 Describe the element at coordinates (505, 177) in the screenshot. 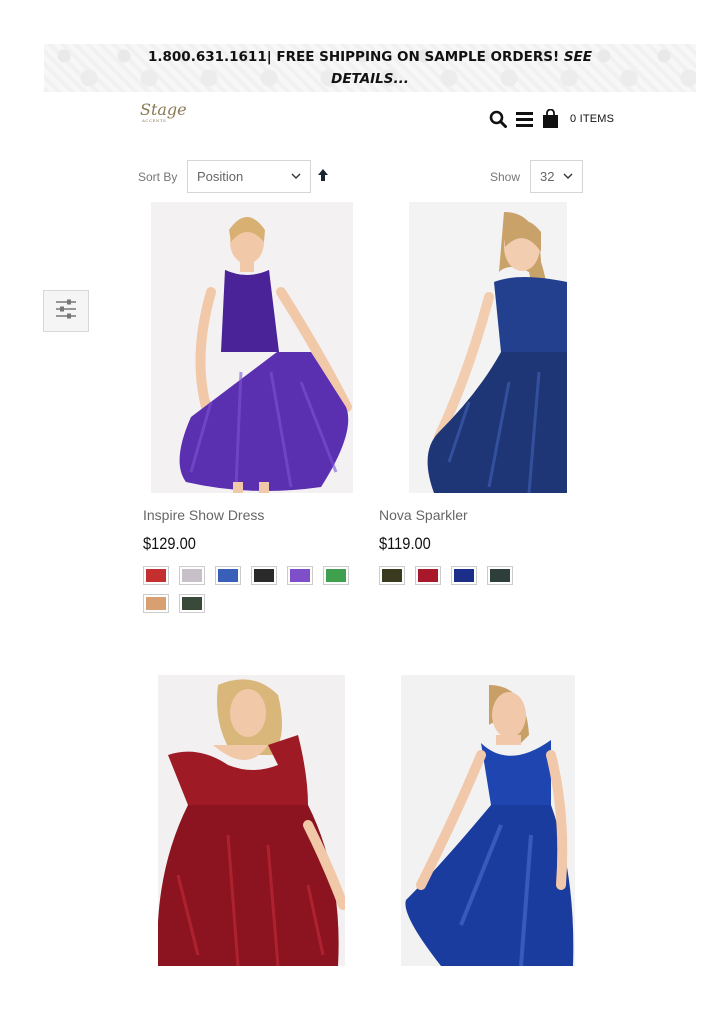

I see `show-label: Show` at that location.